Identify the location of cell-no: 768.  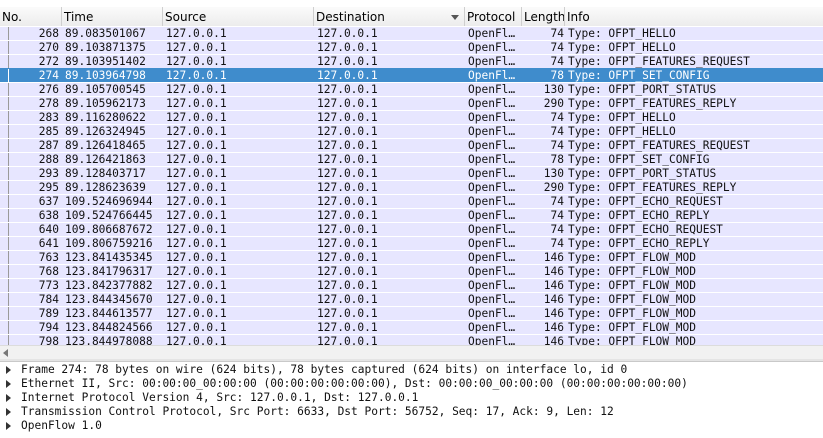
(48, 271).